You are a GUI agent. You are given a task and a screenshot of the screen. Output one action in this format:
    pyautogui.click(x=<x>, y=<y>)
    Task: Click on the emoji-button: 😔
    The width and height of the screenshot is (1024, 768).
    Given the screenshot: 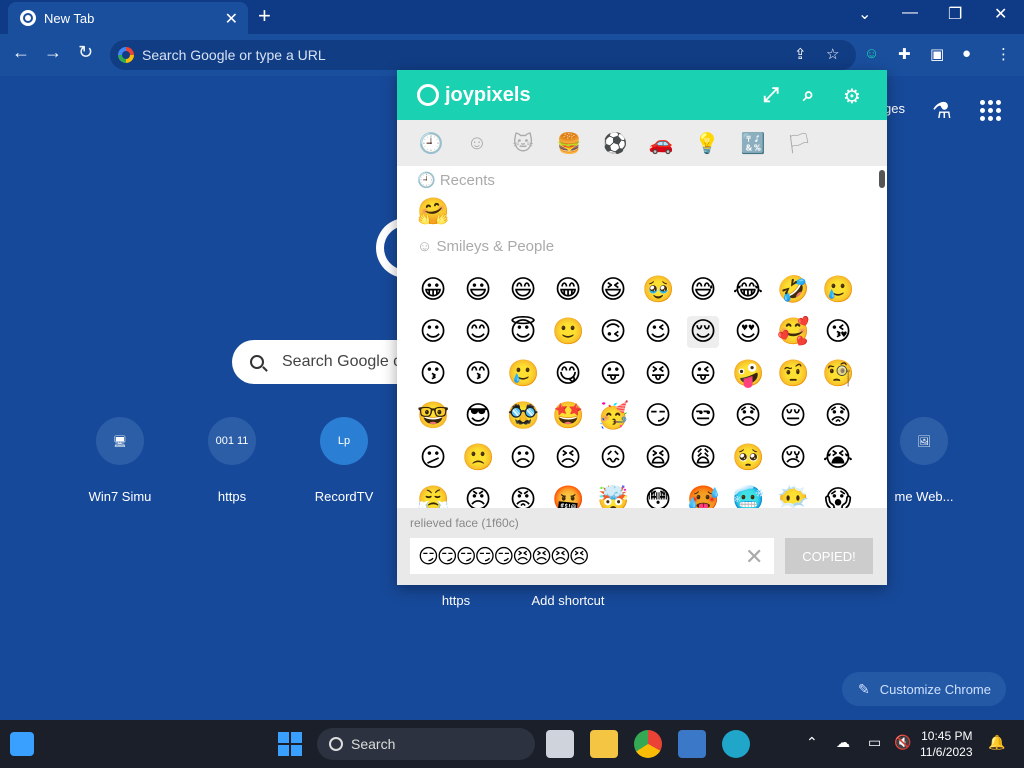 What is the action you would take?
    pyautogui.click(x=793, y=416)
    